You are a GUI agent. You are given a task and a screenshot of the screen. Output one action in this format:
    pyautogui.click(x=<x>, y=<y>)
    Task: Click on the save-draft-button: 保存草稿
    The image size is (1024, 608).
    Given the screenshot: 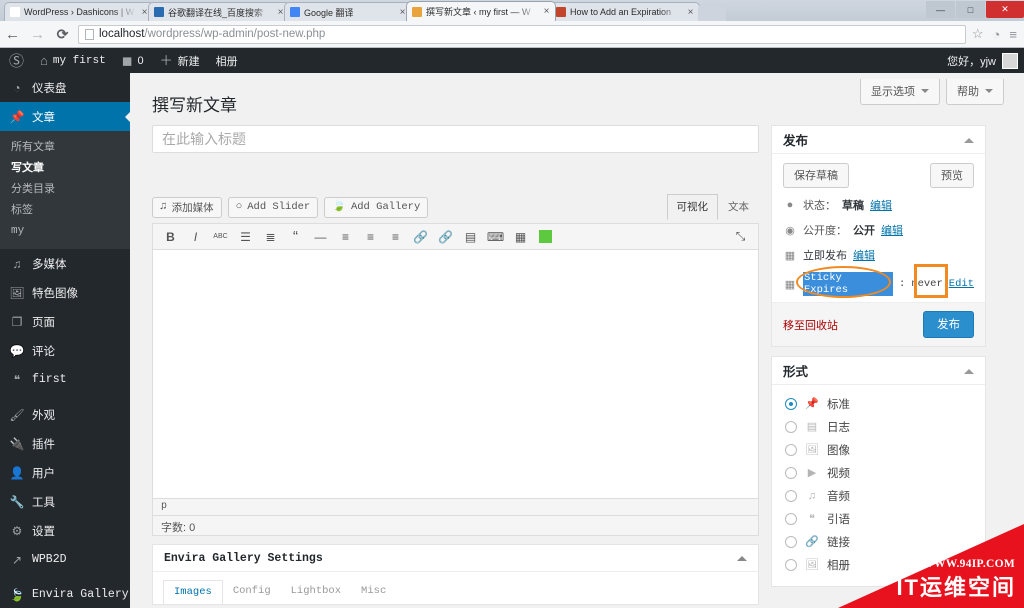 What is the action you would take?
    pyautogui.click(x=816, y=175)
    